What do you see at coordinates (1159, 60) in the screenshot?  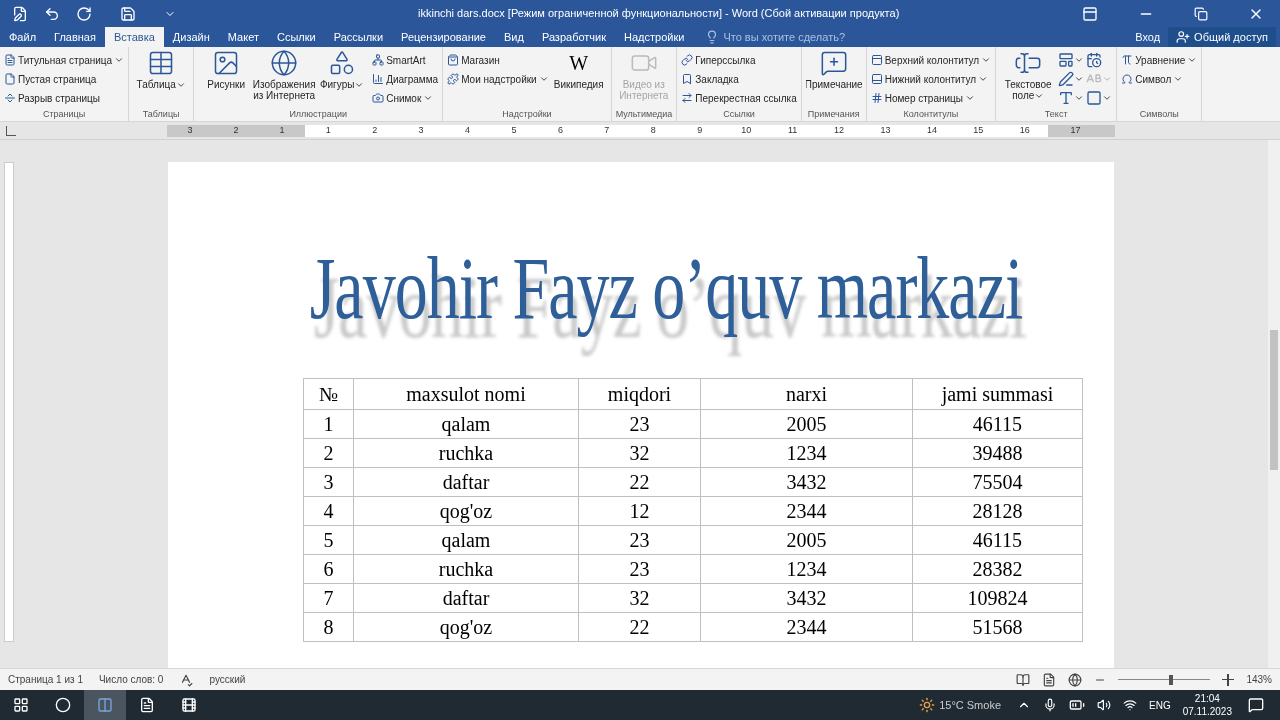 I see `ribbon-button: Уравнение` at bounding box center [1159, 60].